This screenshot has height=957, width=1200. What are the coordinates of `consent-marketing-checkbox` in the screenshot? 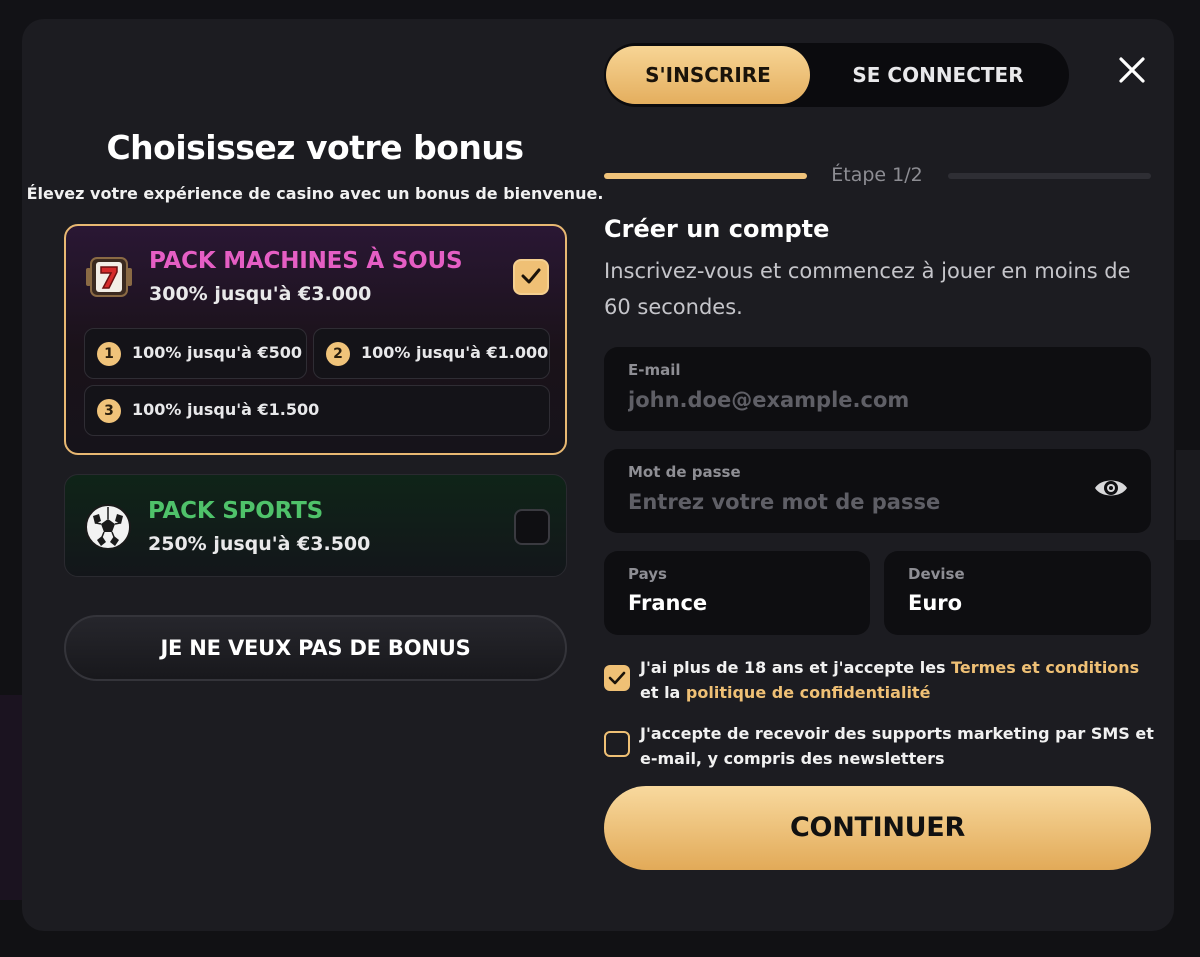 It's located at (617, 744).